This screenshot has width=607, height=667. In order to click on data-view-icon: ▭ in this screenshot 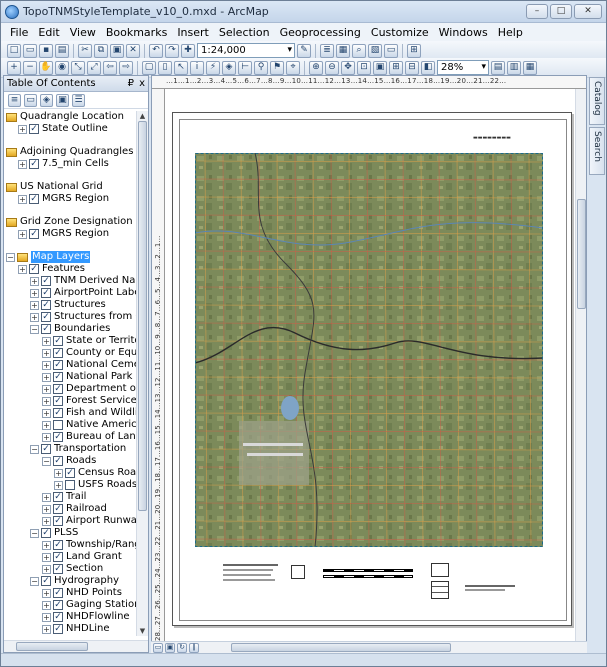, I will do `click(158, 647)`.